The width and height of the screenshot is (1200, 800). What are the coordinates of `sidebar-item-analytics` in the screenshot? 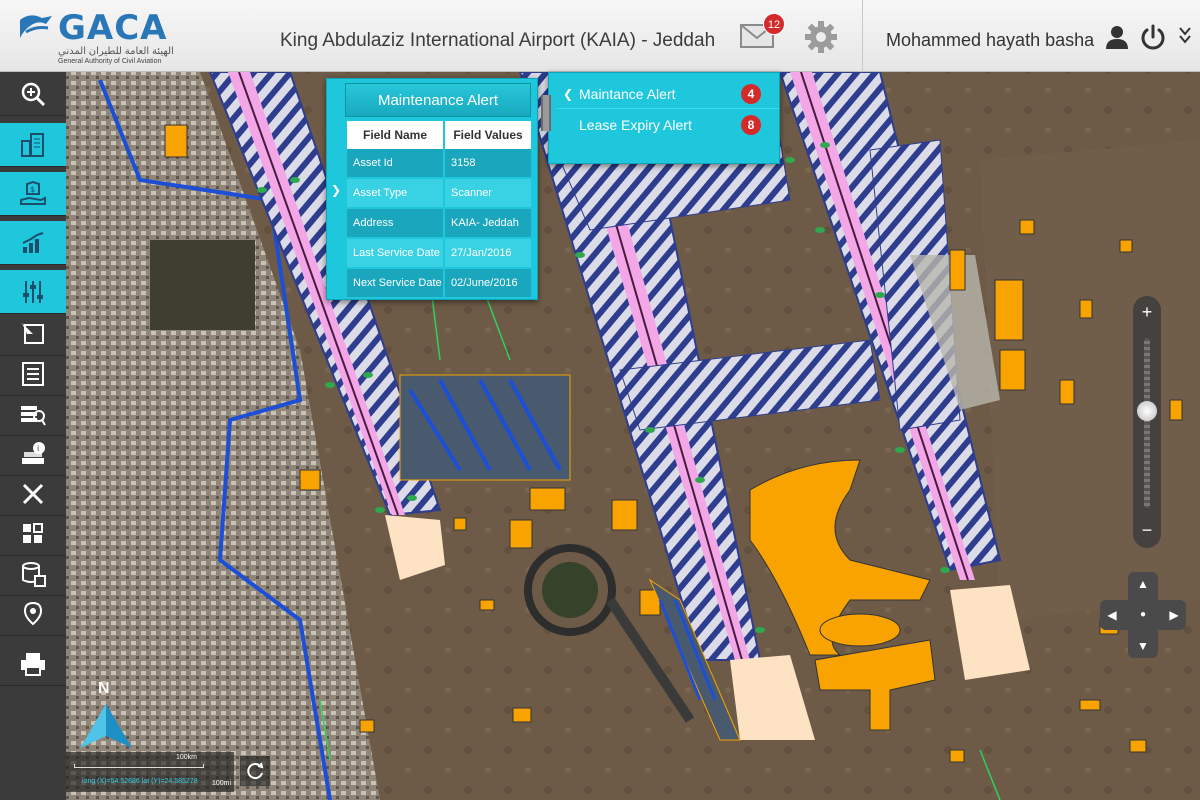 It's located at (33, 243).